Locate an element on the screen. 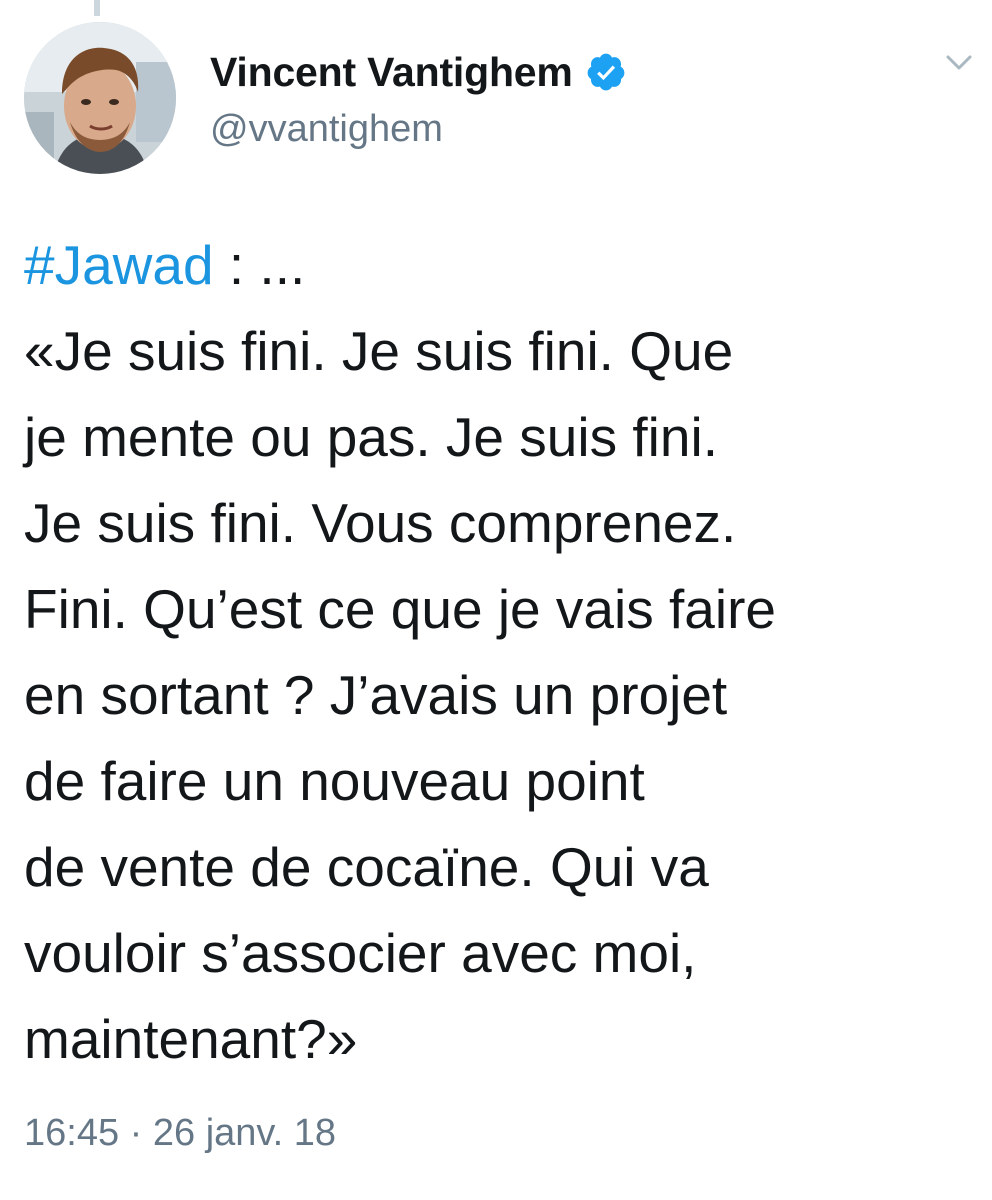 The image size is (992, 1200). author-handle: @vvantighem is located at coordinates (326, 129).